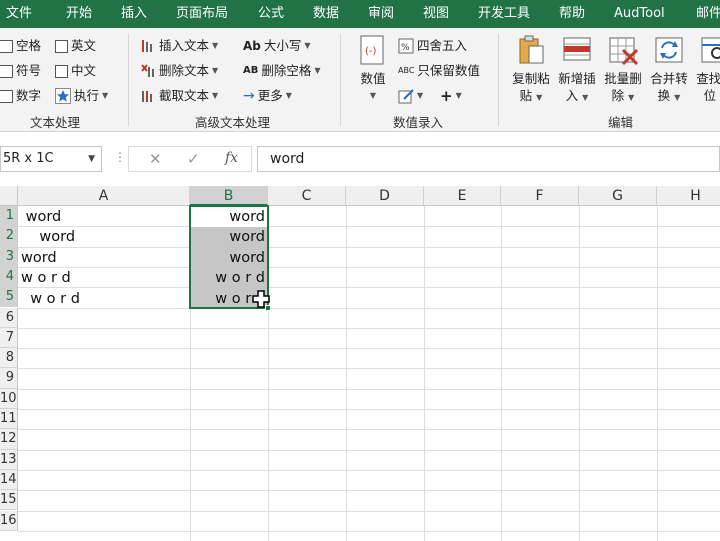 The image size is (720, 541). What do you see at coordinates (9, 378) in the screenshot?
I see `row-header: 9` at bounding box center [9, 378].